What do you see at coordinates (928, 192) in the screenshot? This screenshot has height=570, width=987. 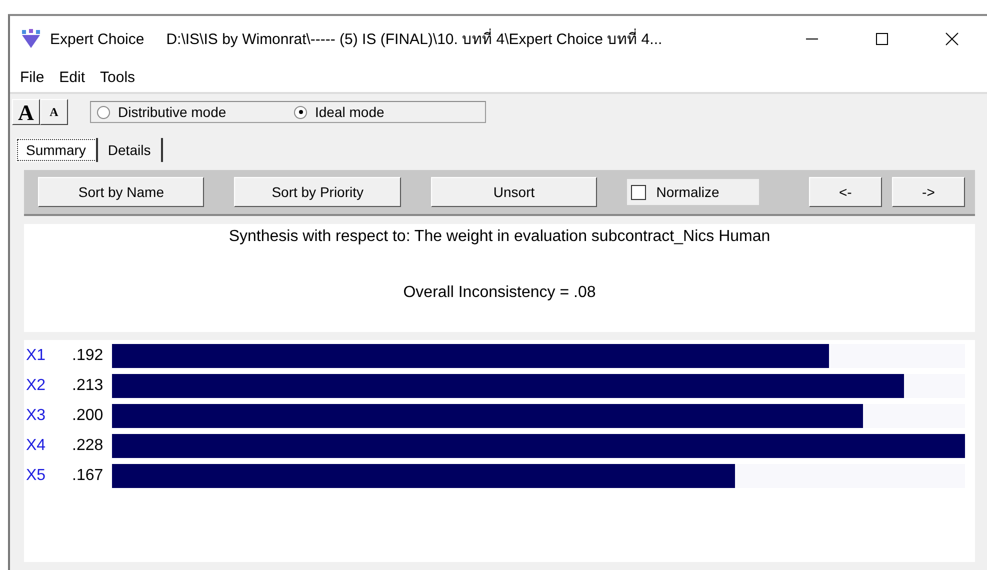 I see `next-button: ->` at bounding box center [928, 192].